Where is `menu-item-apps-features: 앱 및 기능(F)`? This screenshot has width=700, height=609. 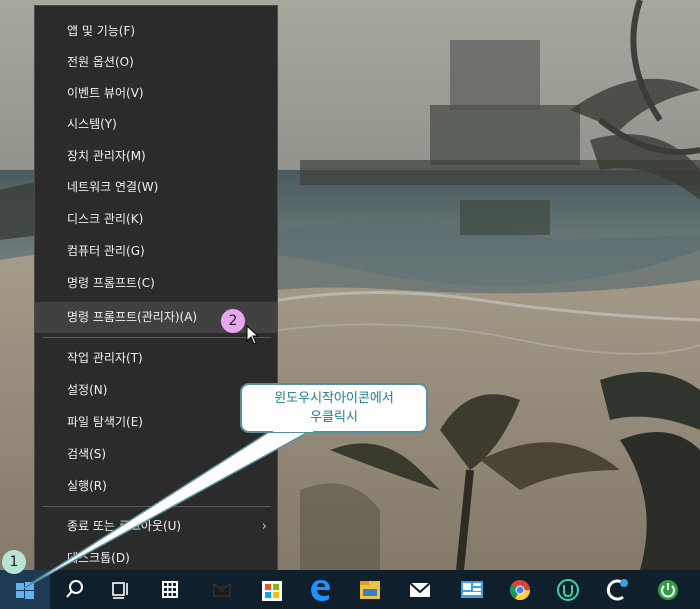
menu-item-apps-features: 앱 및 기능(F) is located at coordinates (156, 31).